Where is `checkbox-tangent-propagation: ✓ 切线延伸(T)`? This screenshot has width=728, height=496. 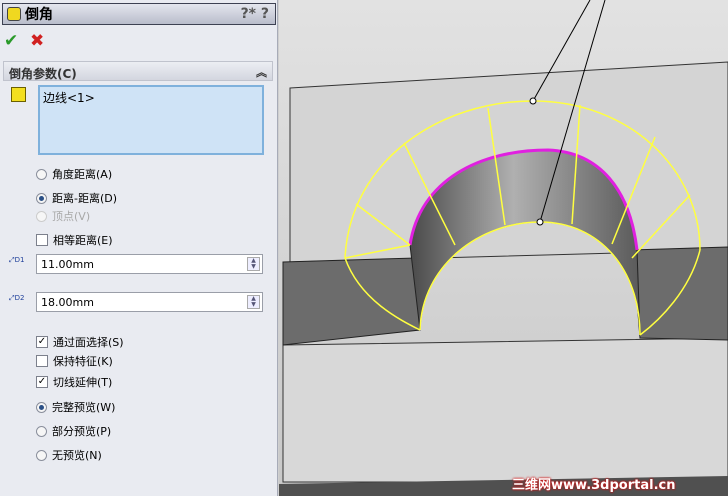 checkbox-tangent-propagation: ✓ 切线延伸(T) is located at coordinates (74, 382).